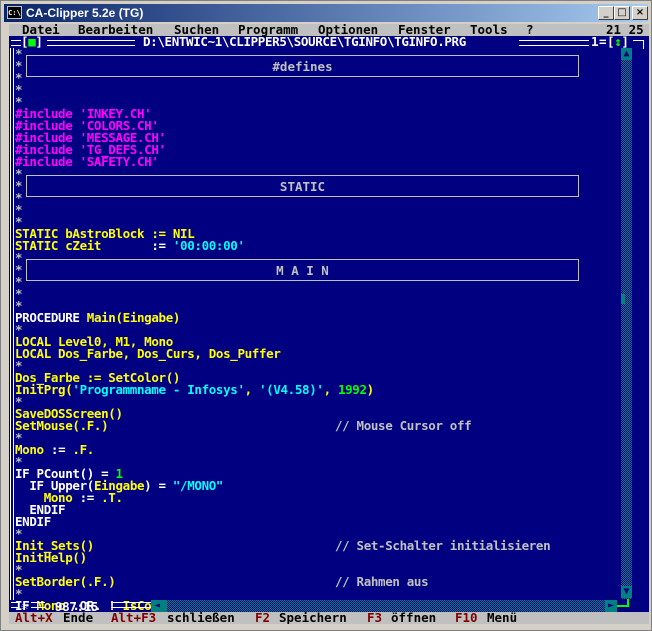 Image resolution: width=652 pixels, height=631 pixels. What do you see at coordinates (530, 30) in the screenshot?
I see `menu-help: ?` at bounding box center [530, 30].